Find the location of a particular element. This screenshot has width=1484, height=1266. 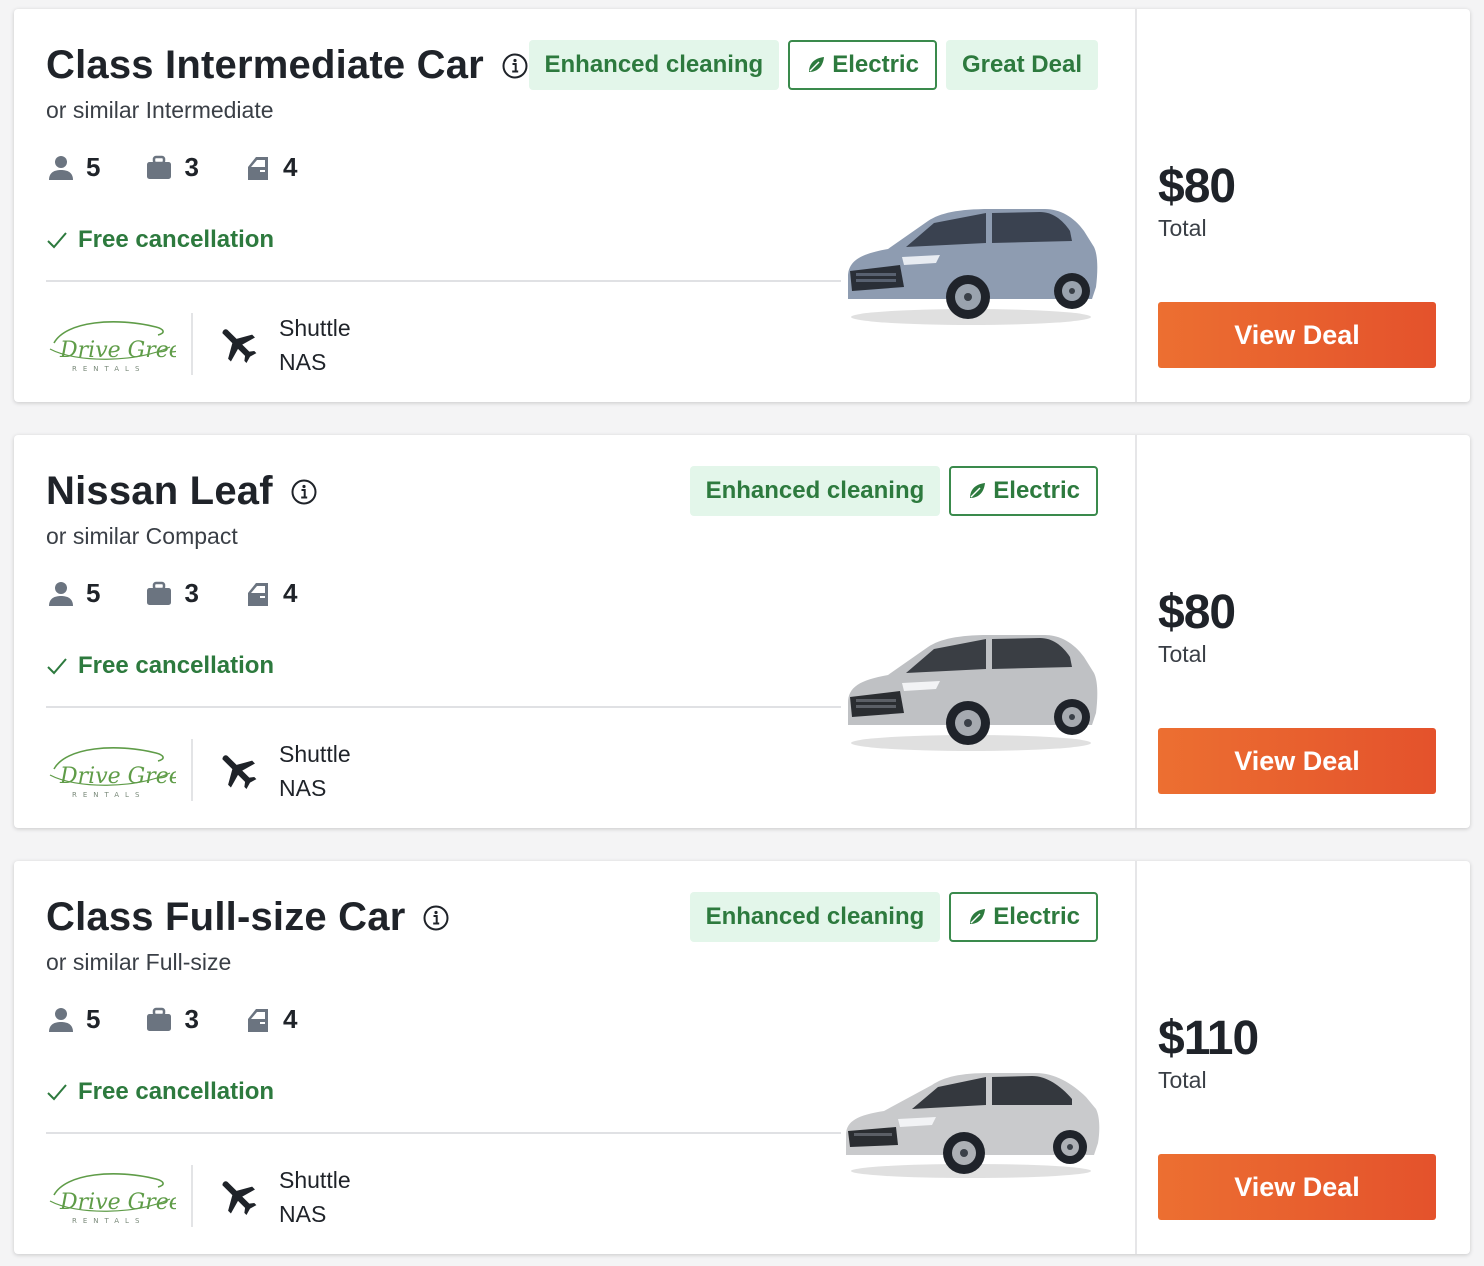

badge-label: Enhanced cleaning is located at coordinates (654, 64).